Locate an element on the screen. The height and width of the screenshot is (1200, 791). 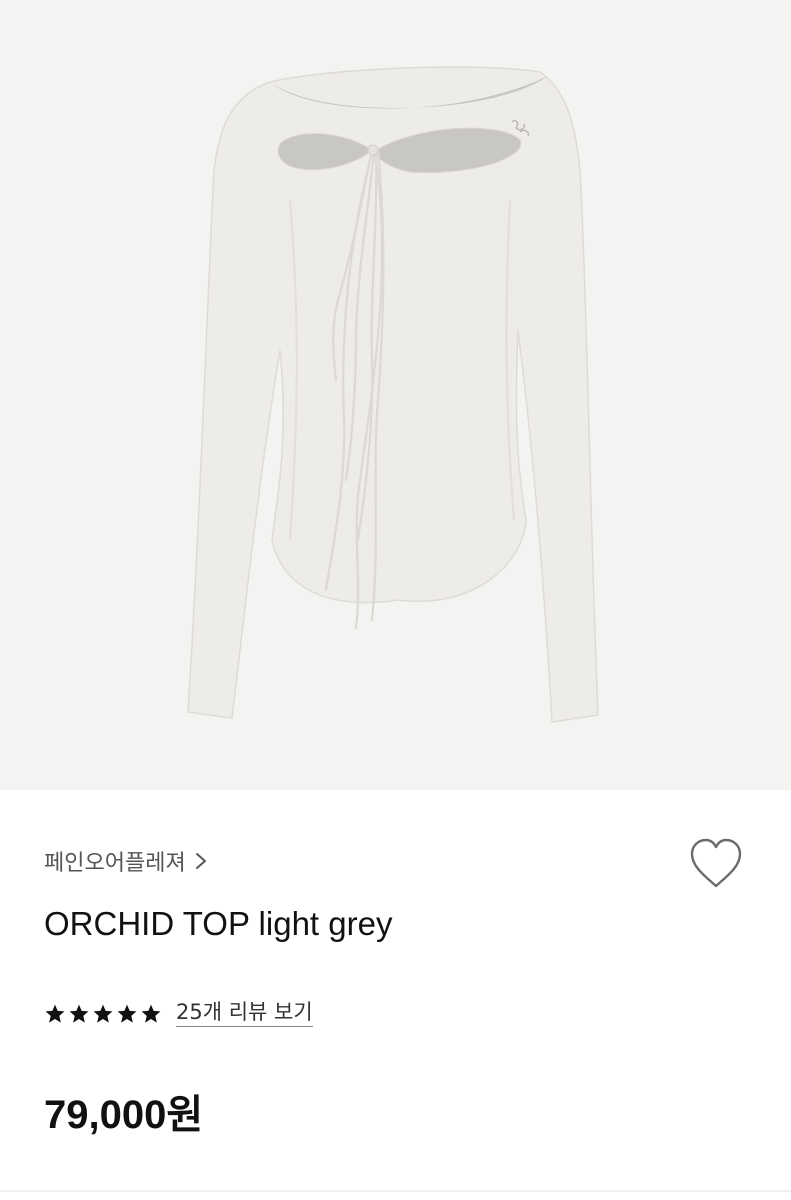
product-price: 79,000원 is located at coordinates (124, 1115).